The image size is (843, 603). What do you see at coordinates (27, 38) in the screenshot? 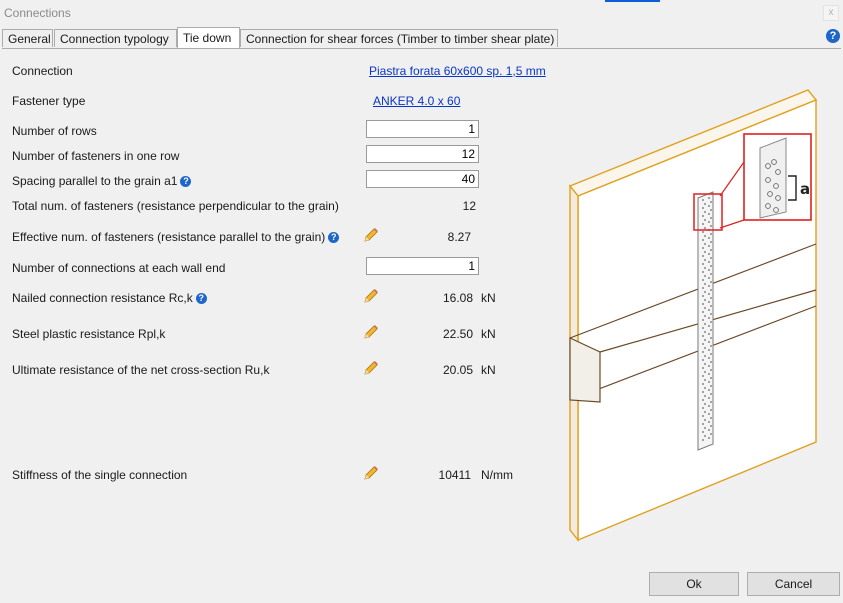
I see `tab-general: General` at bounding box center [27, 38].